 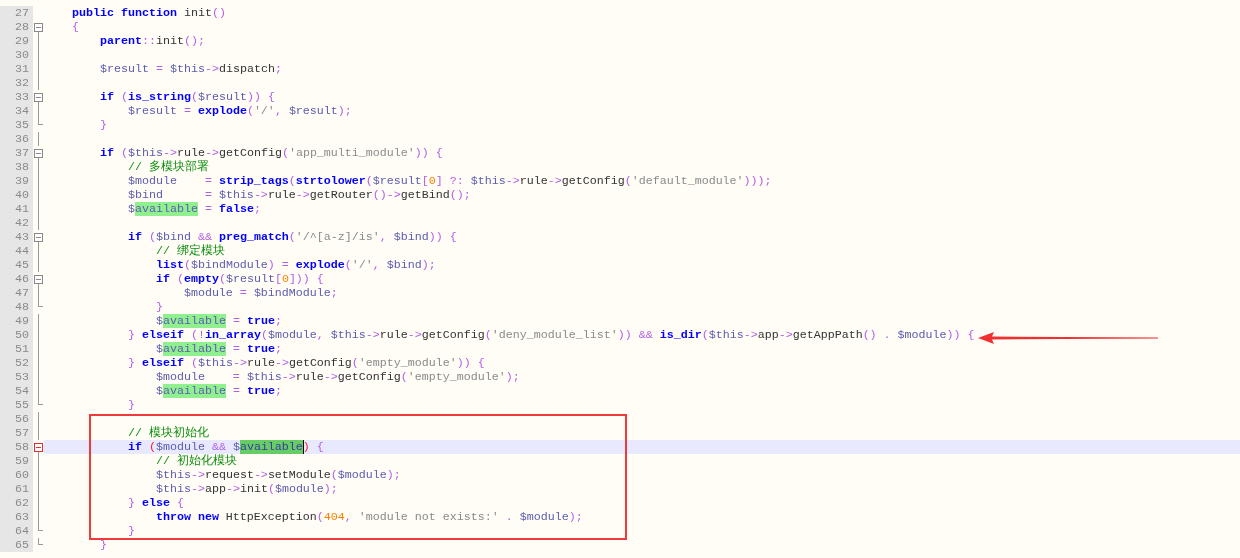 I want to click on code-line: // 初始化模块, so click(x=195, y=461).